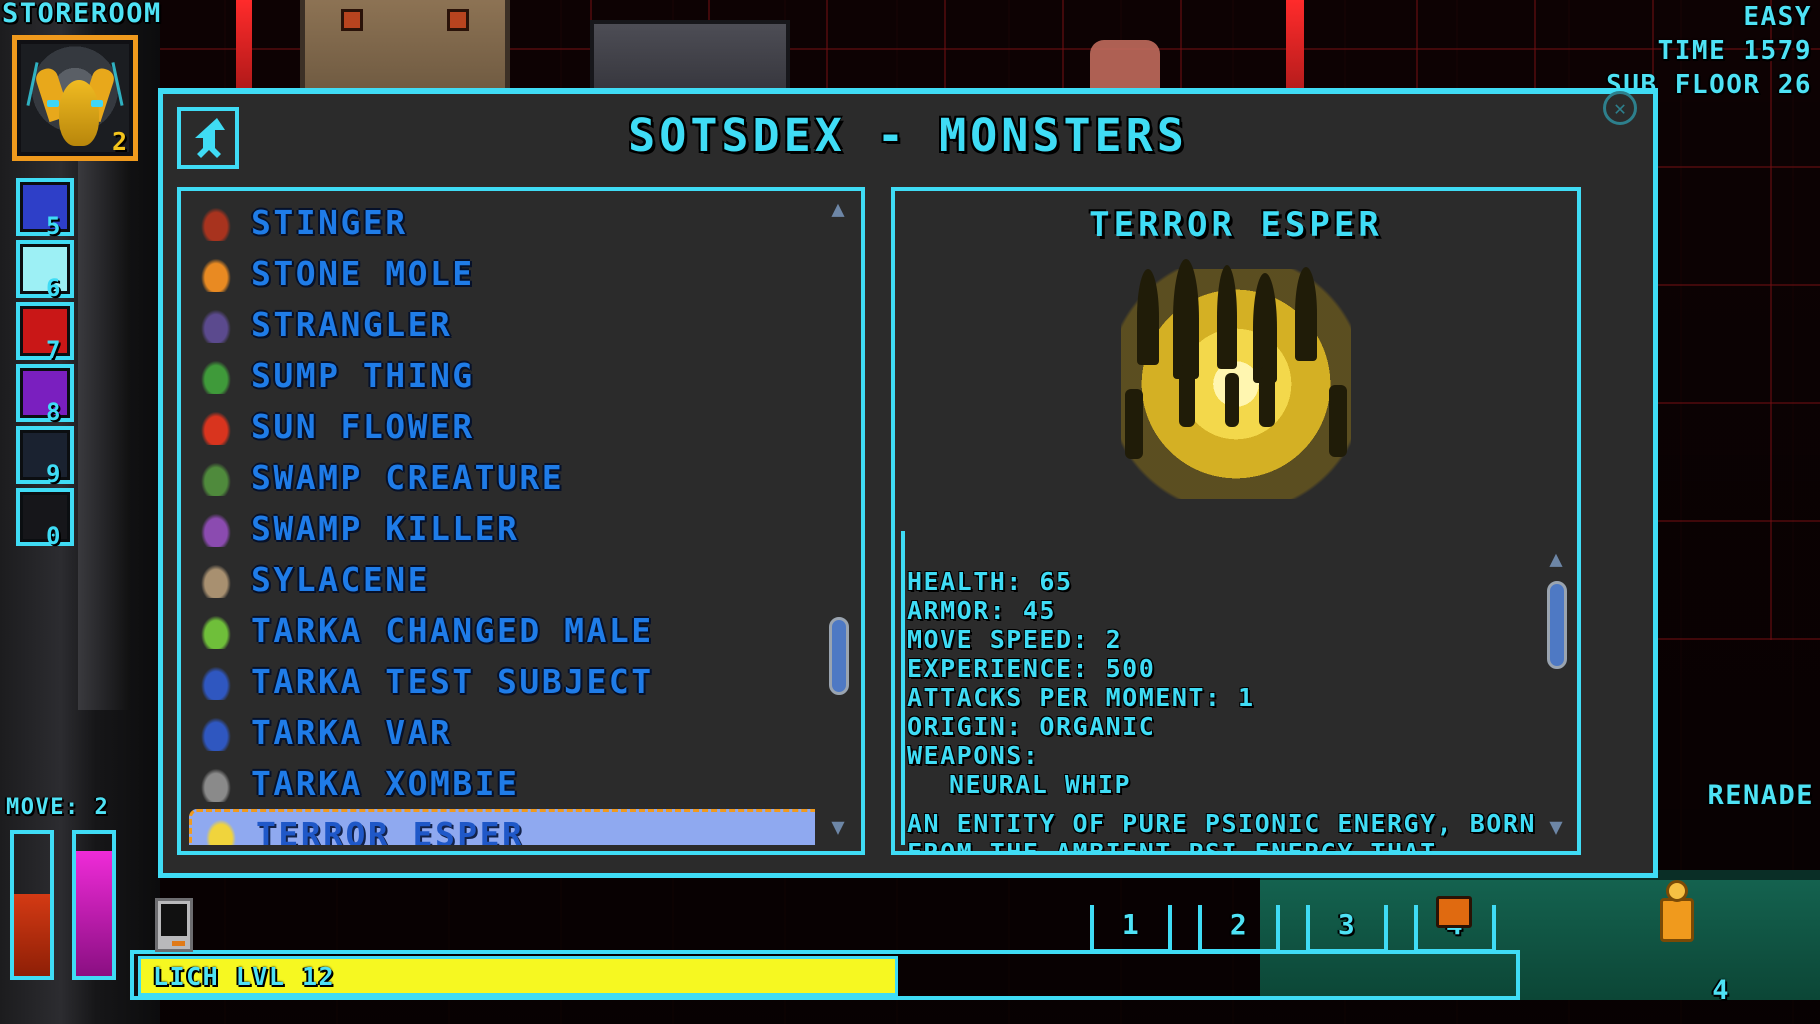 This screenshot has width=1820, height=1024. Describe the element at coordinates (501, 324) in the screenshot. I see `list-item: STRANGLER` at that location.